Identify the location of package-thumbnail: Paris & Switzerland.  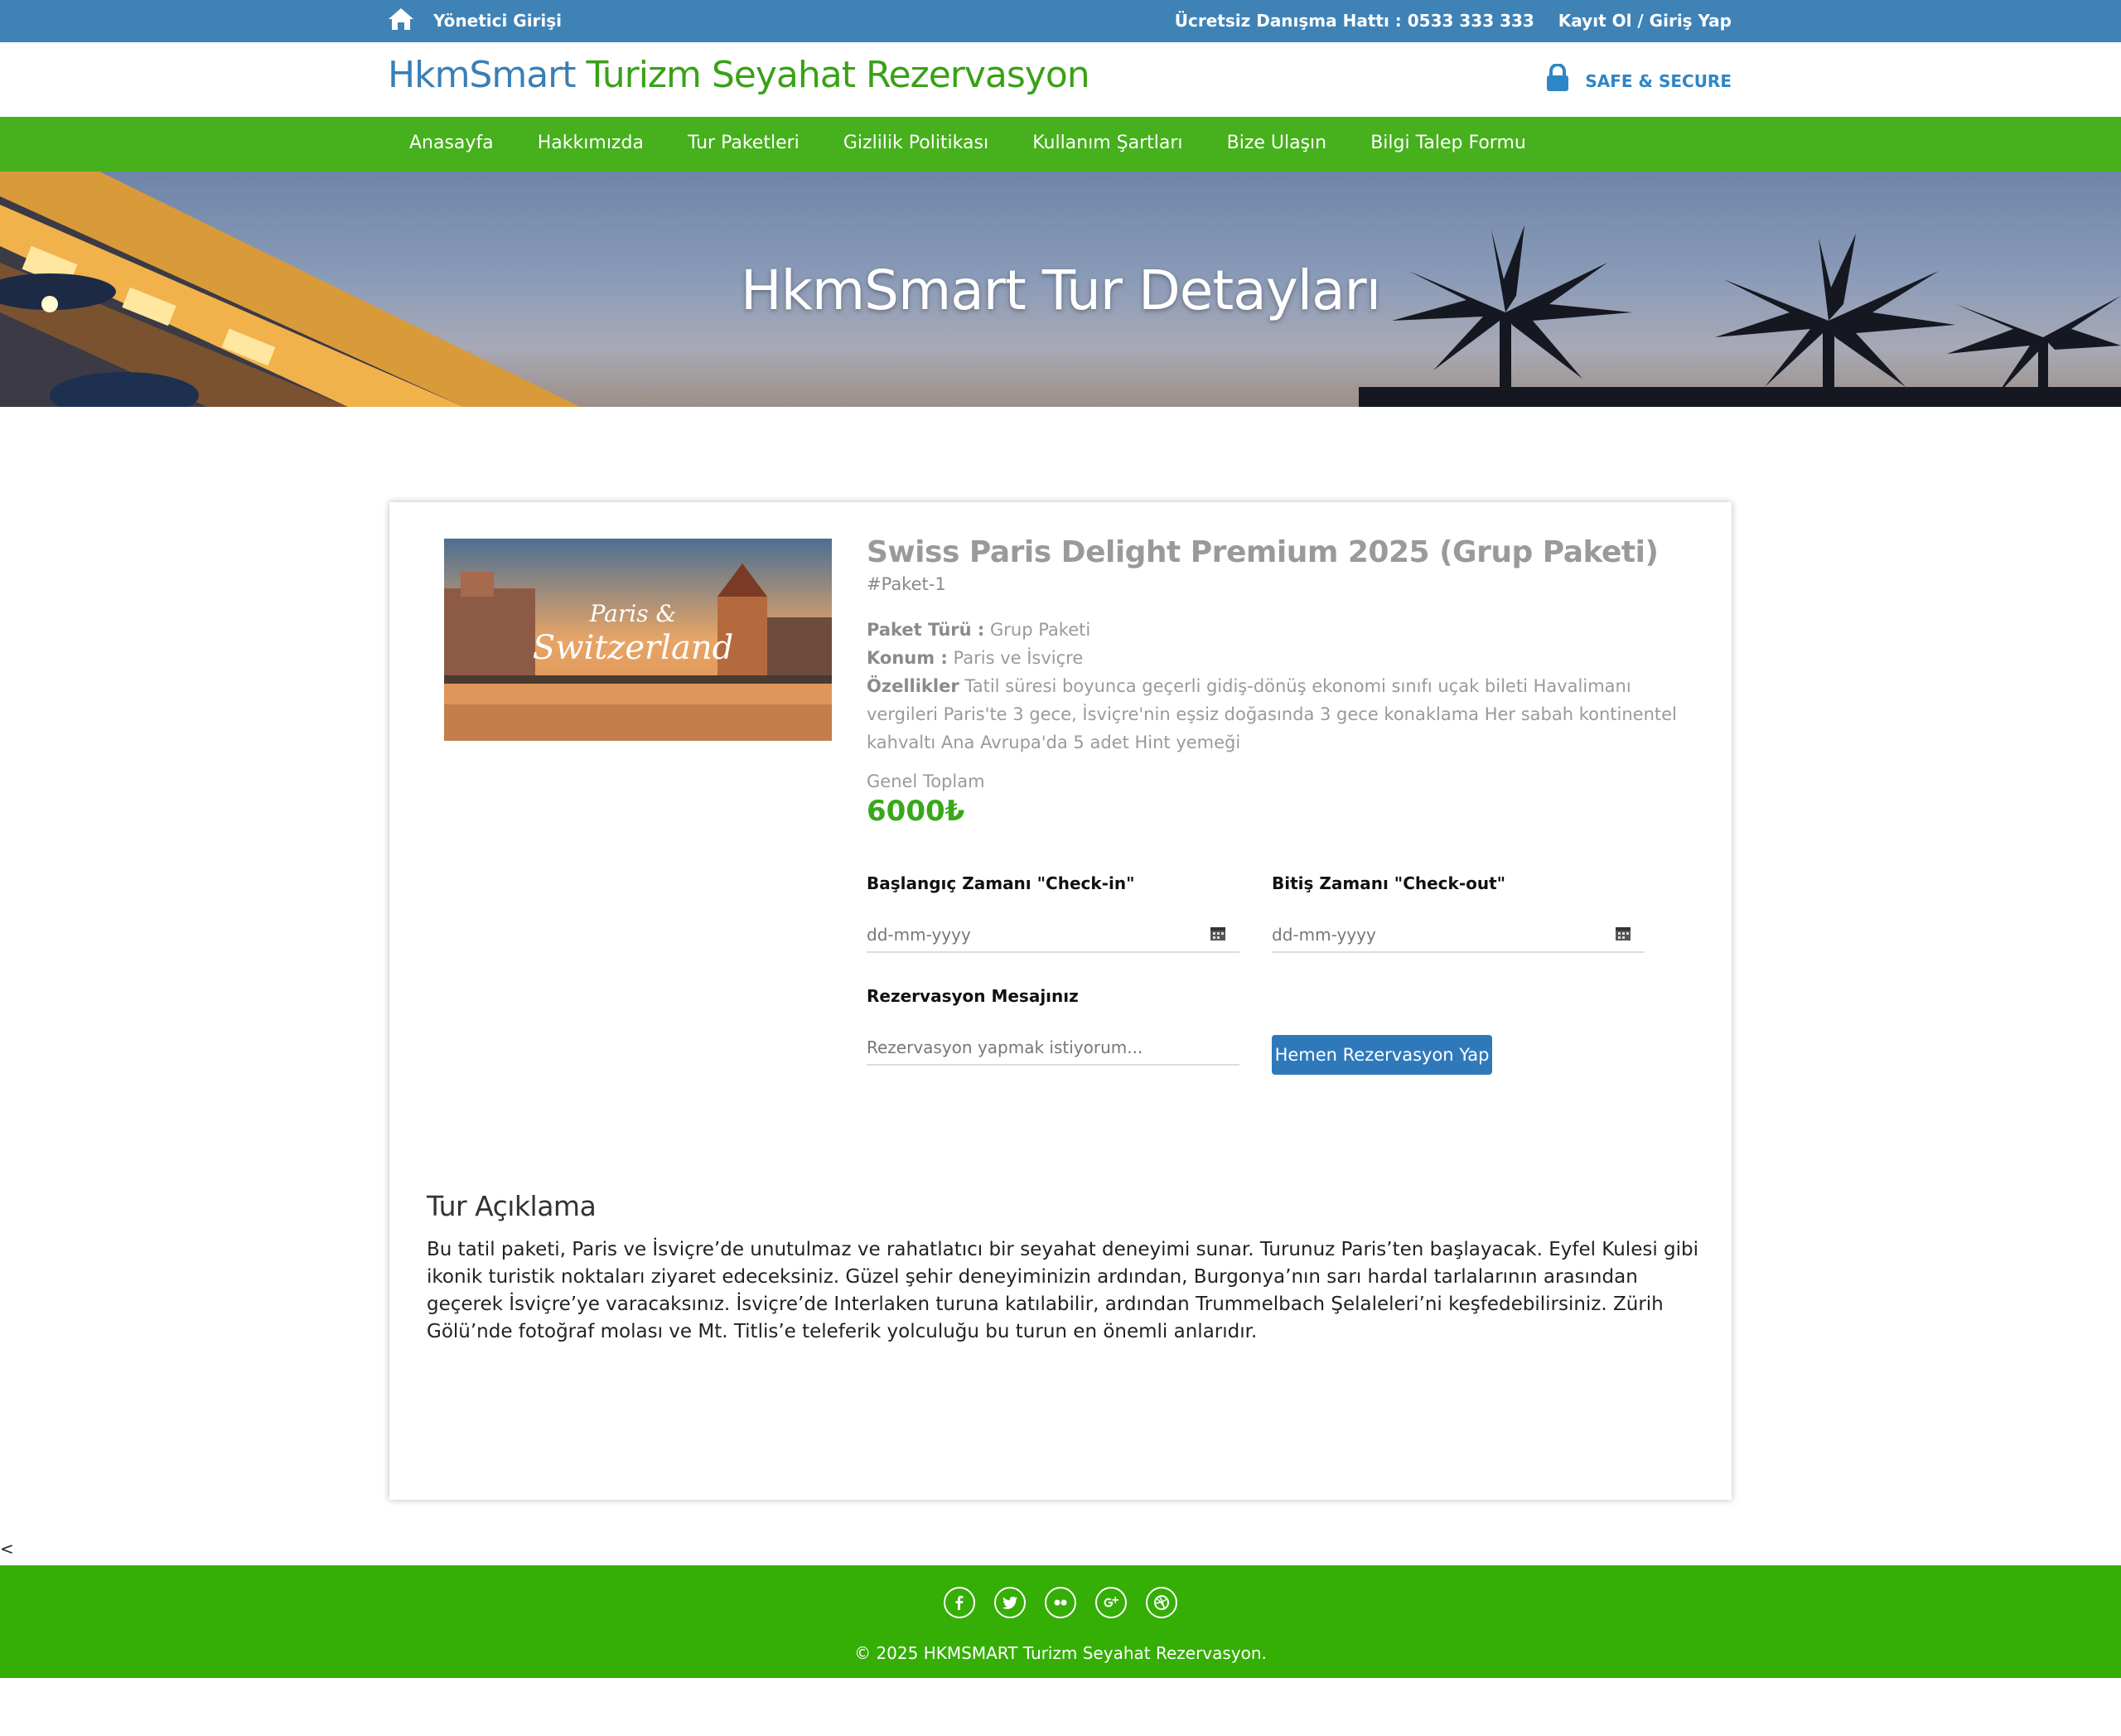
(638, 640).